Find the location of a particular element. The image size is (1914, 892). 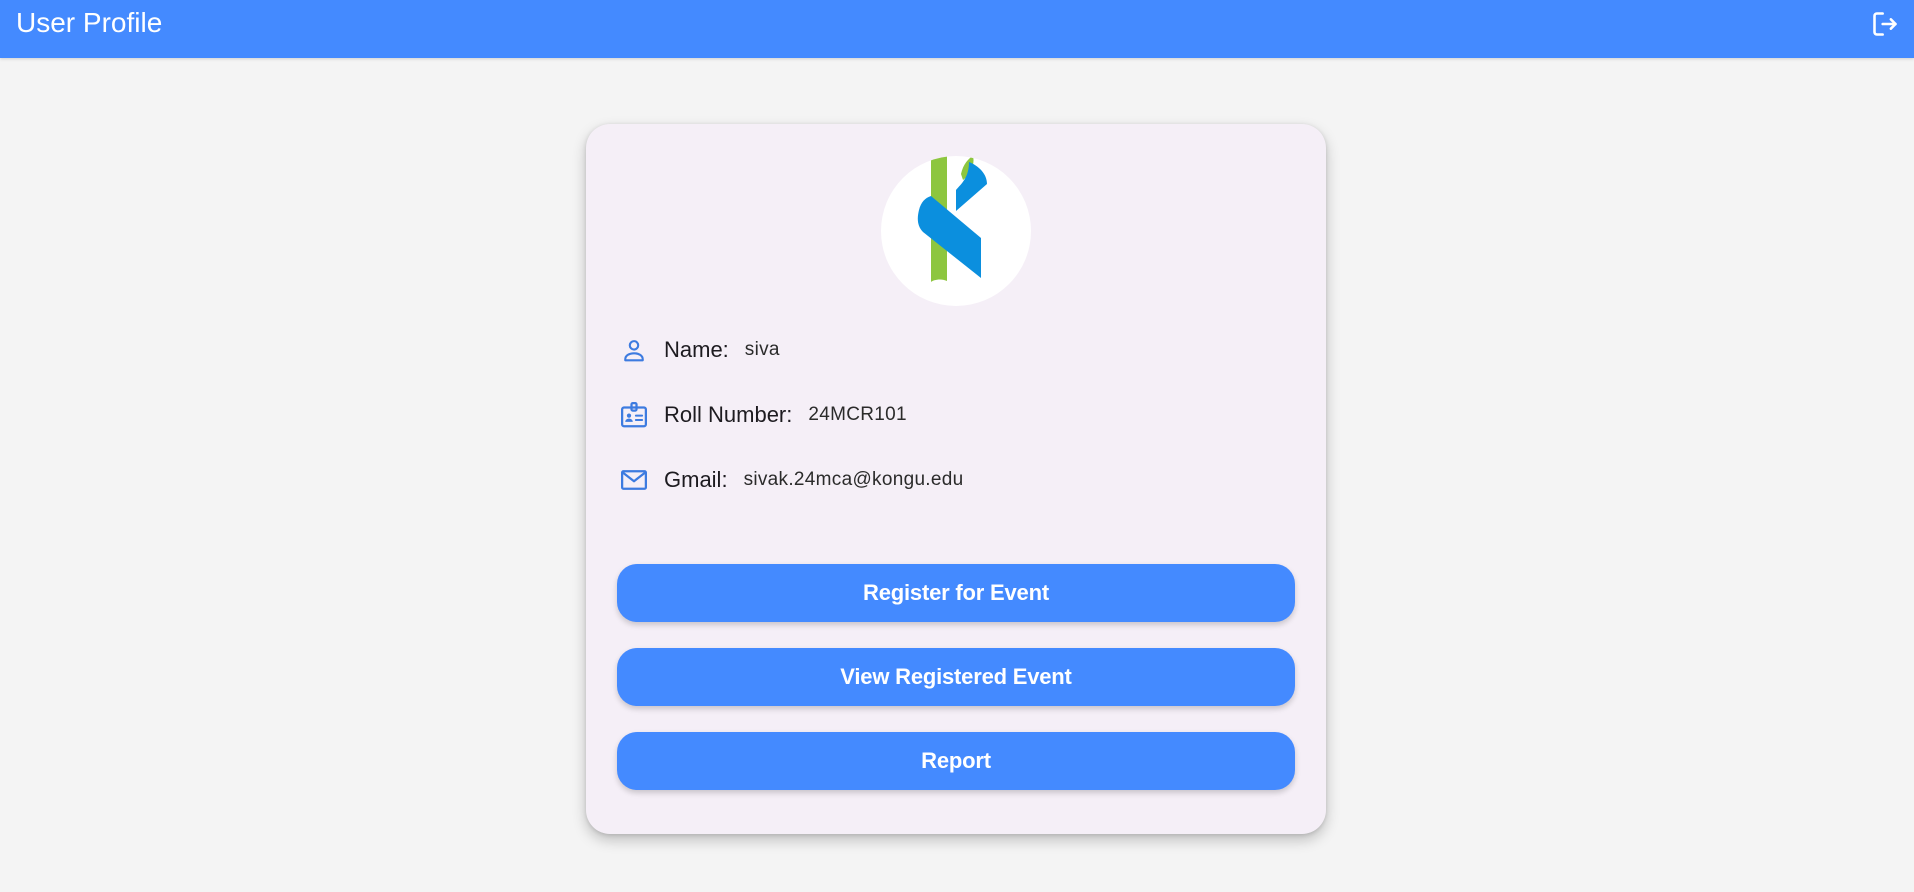

mail-icon is located at coordinates (634, 480).